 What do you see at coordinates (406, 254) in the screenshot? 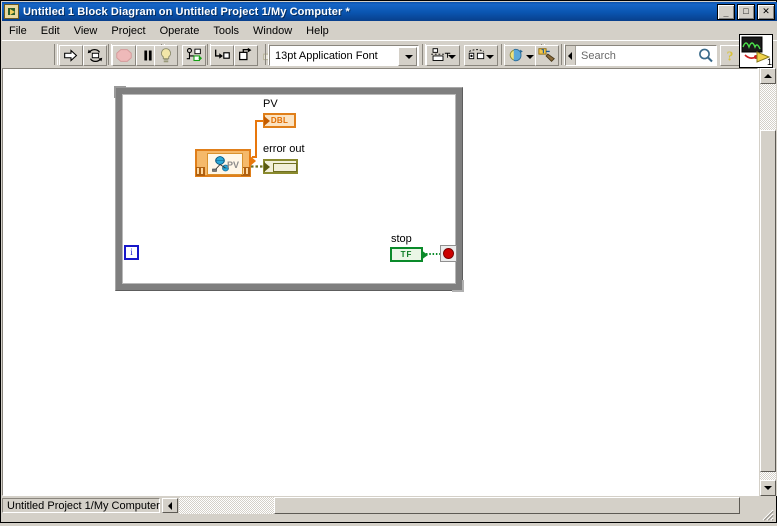
I see `stop-control-datatype: TF` at bounding box center [406, 254].